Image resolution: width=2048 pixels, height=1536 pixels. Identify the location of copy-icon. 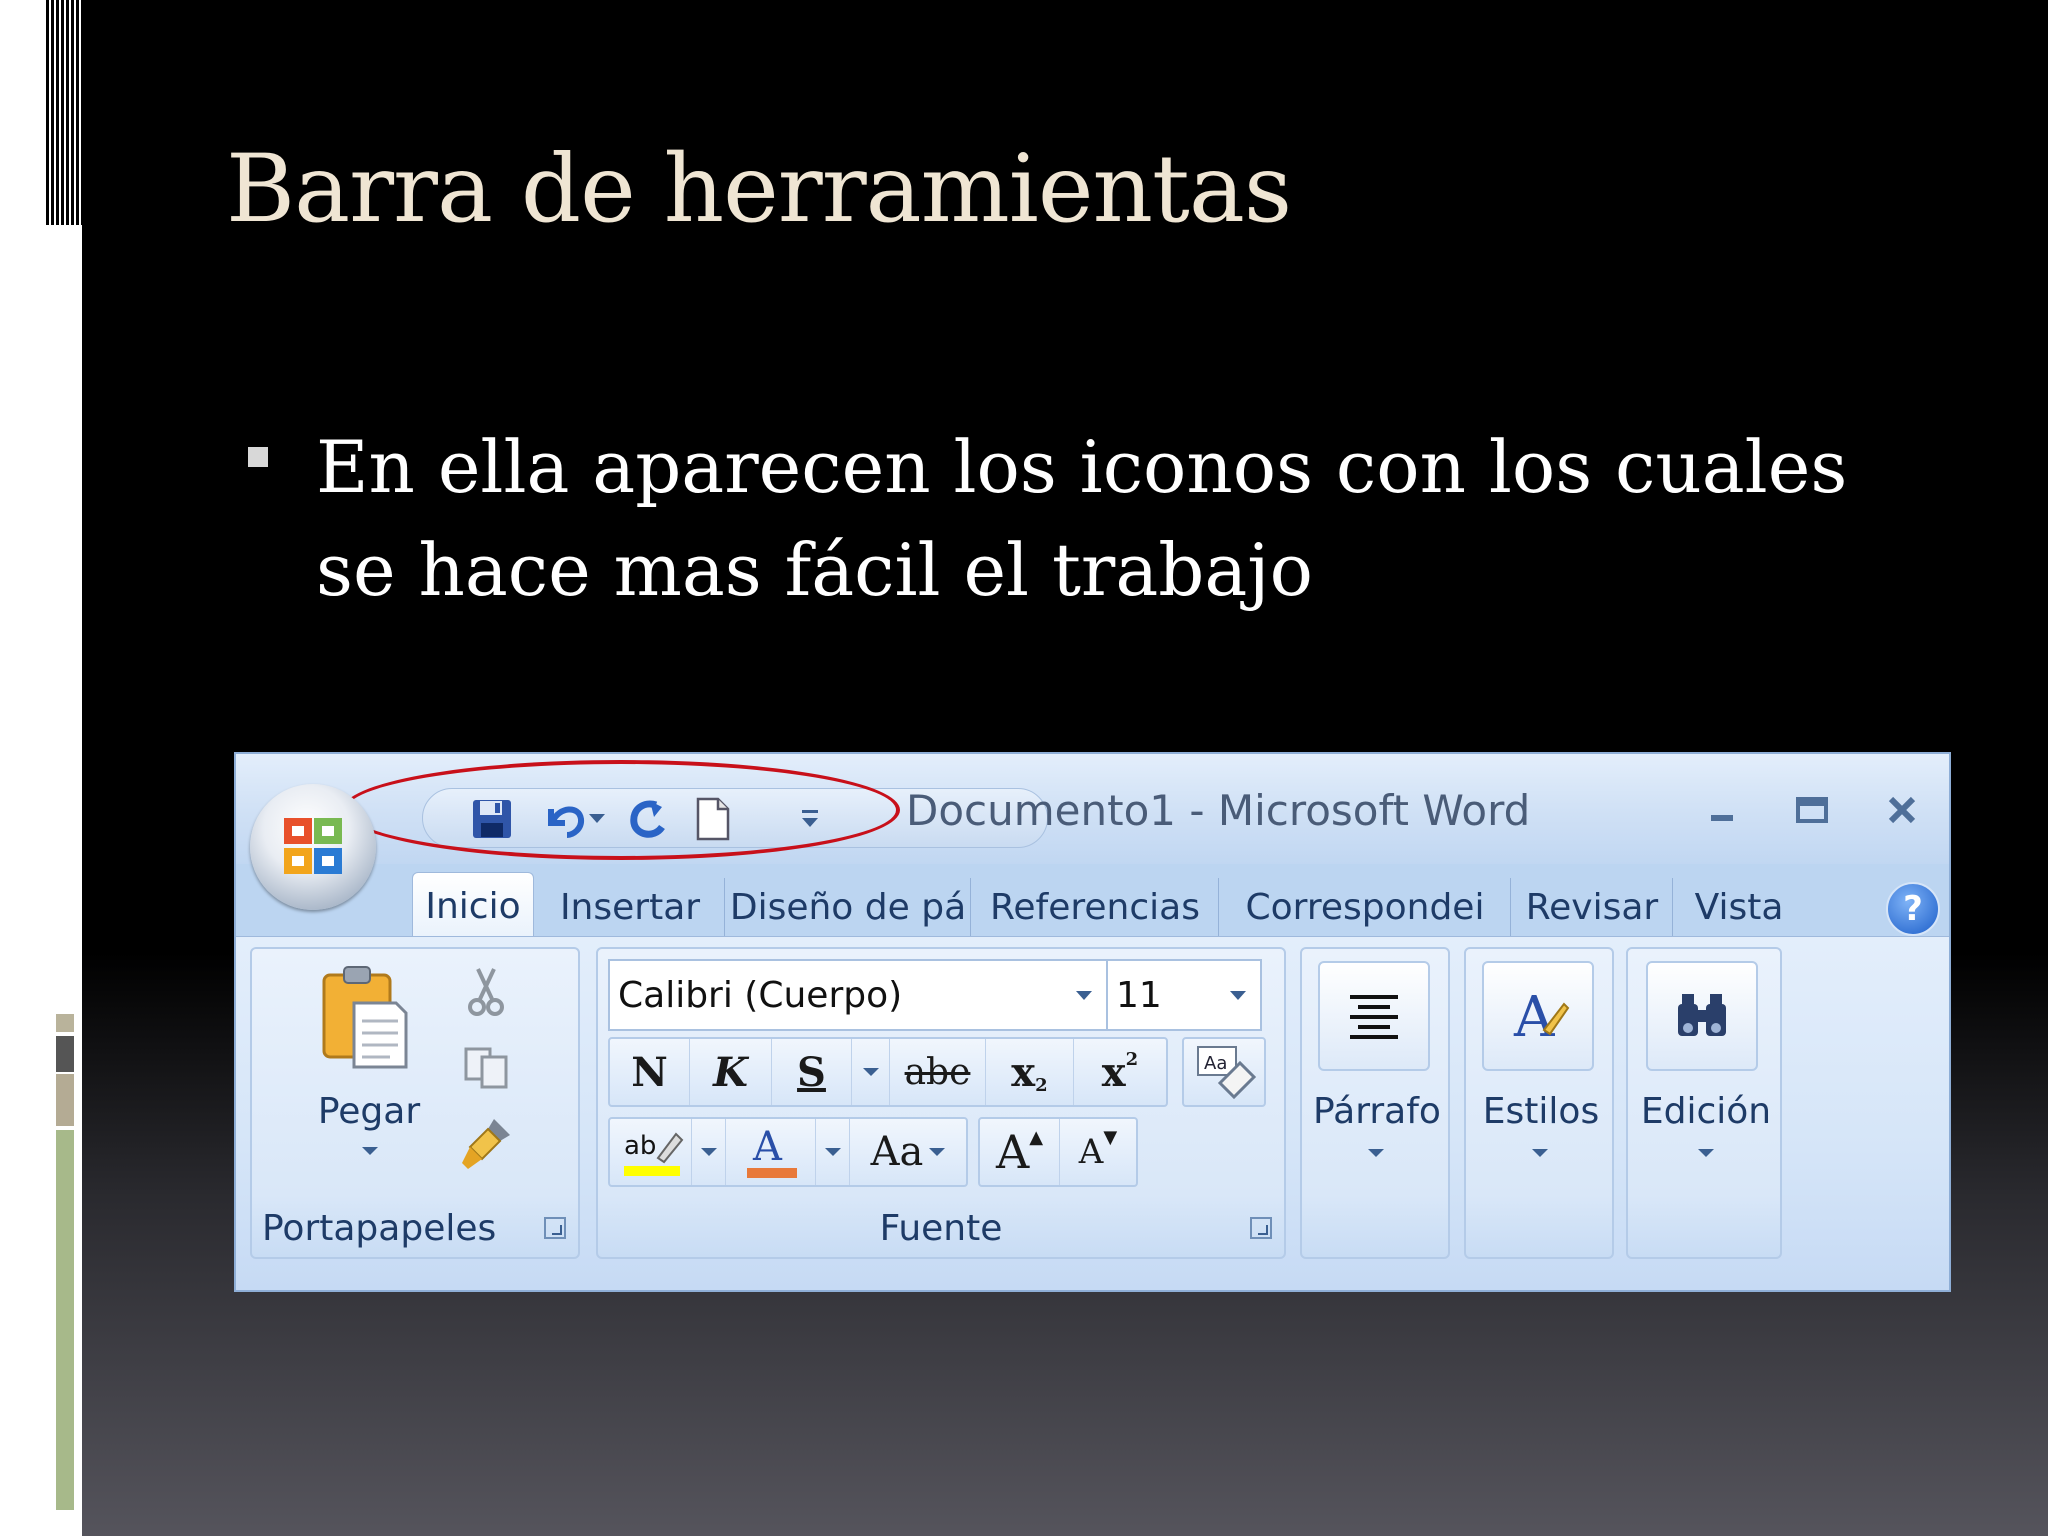
(487, 1069).